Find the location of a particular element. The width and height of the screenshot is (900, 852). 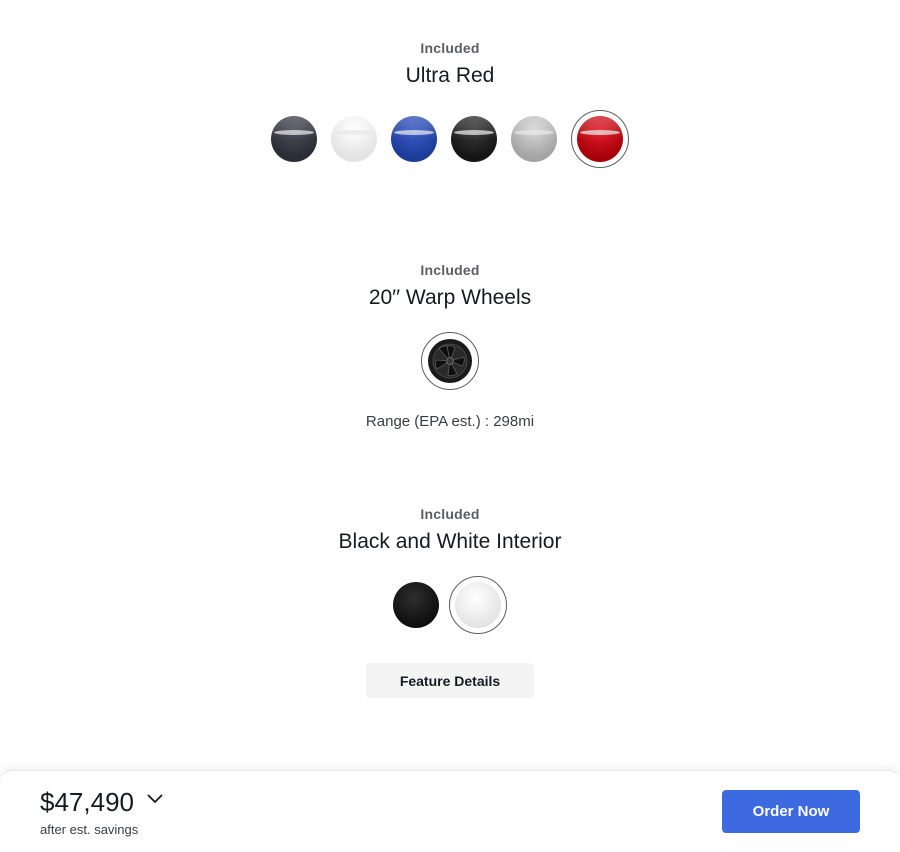

white-interior-swatch-selected-ring is located at coordinates (478, 605).